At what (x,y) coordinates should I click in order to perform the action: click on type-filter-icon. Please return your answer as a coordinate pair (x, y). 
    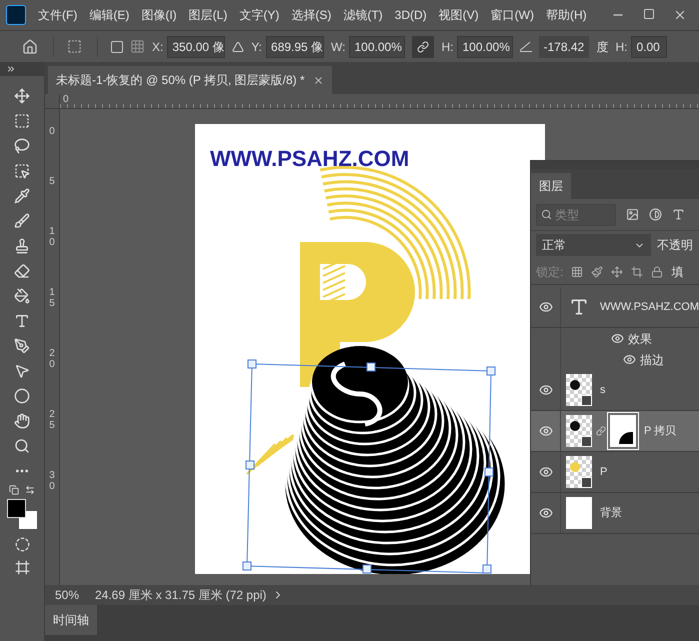
    Looking at the image, I should click on (678, 214).